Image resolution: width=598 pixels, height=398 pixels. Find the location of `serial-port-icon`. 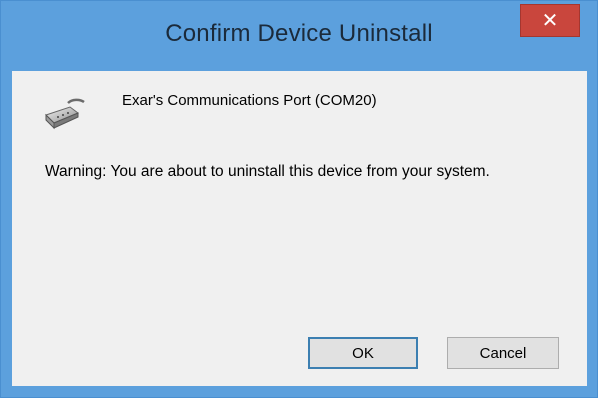

serial-port-icon is located at coordinates (65, 114).